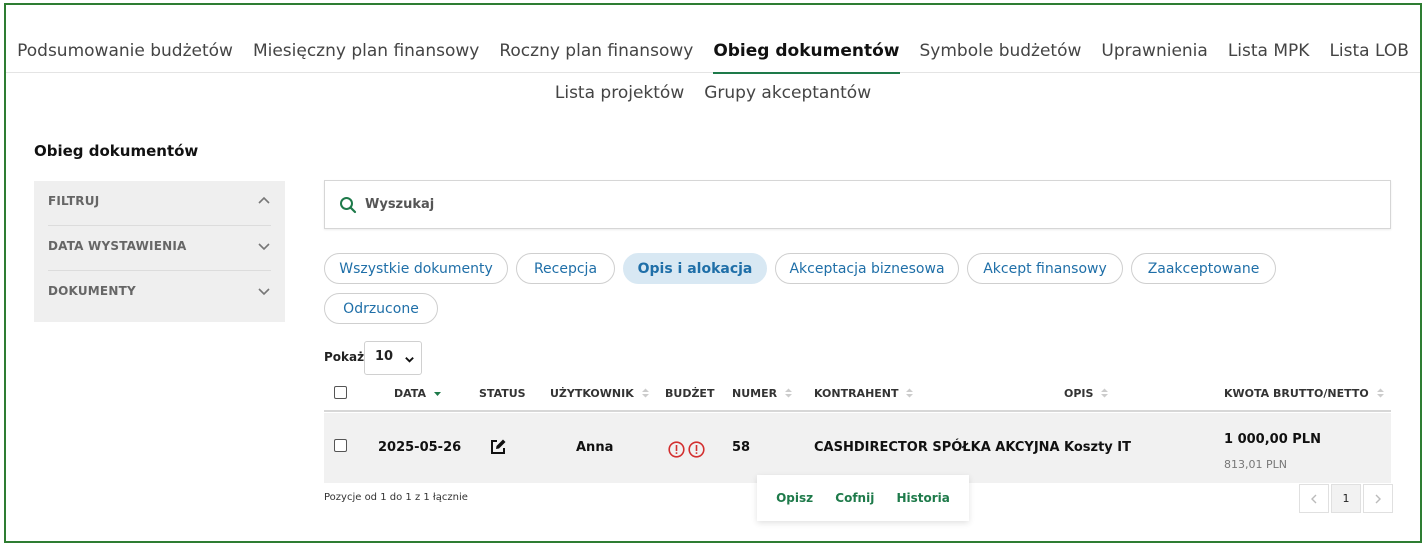  I want to click on column-header-number: NUMER, so click(762, 393).